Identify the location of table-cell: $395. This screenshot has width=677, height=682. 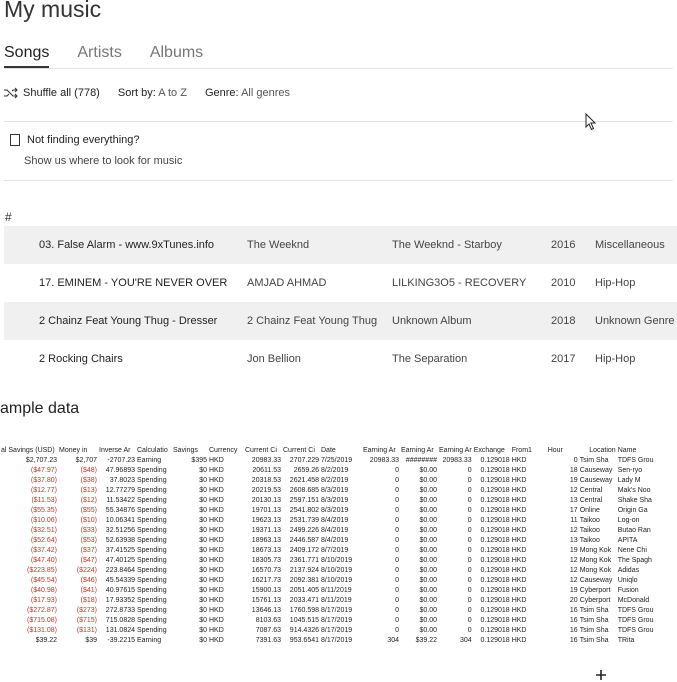
(190, 461).